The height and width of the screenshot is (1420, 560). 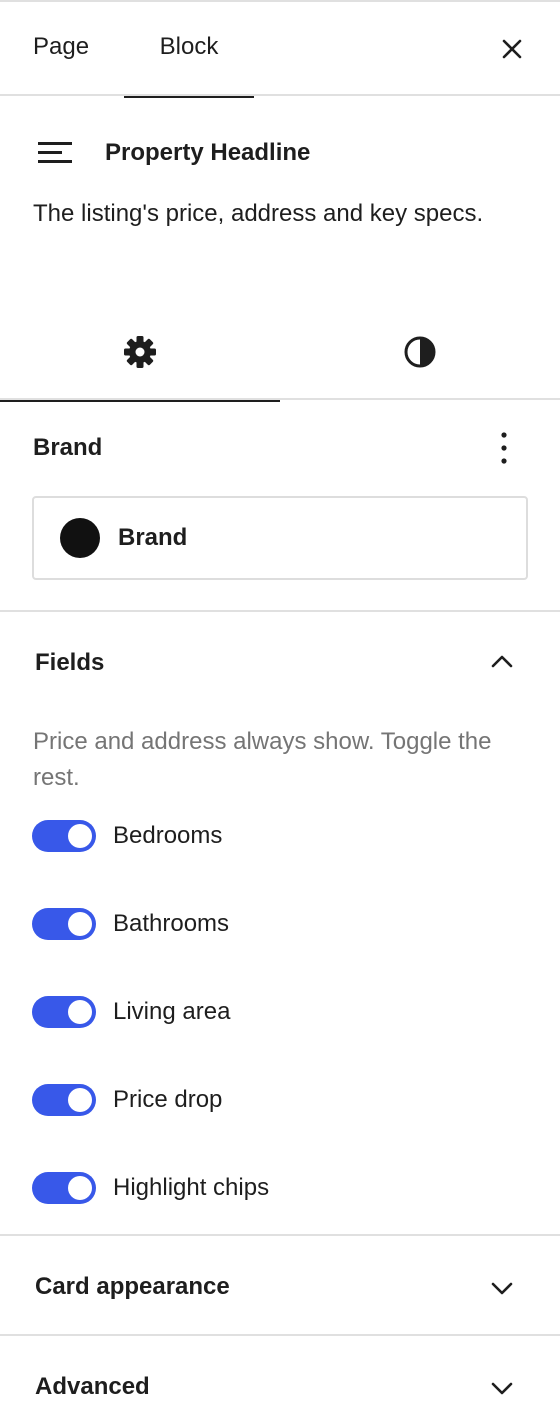 I want to click on tab-styles, so click(x=420, y=352).